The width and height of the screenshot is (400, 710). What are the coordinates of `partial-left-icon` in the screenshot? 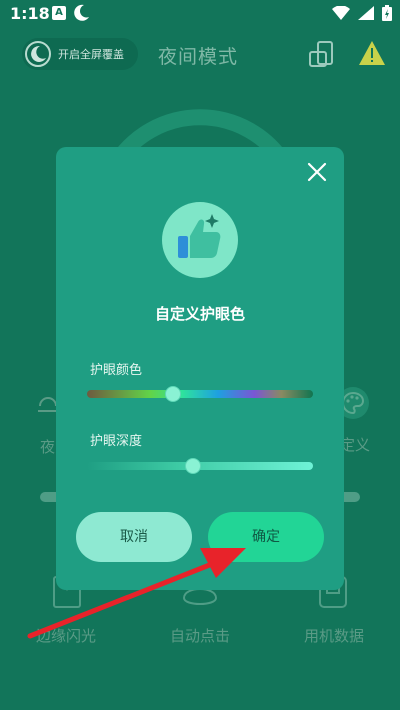 It's located at (47, 404).